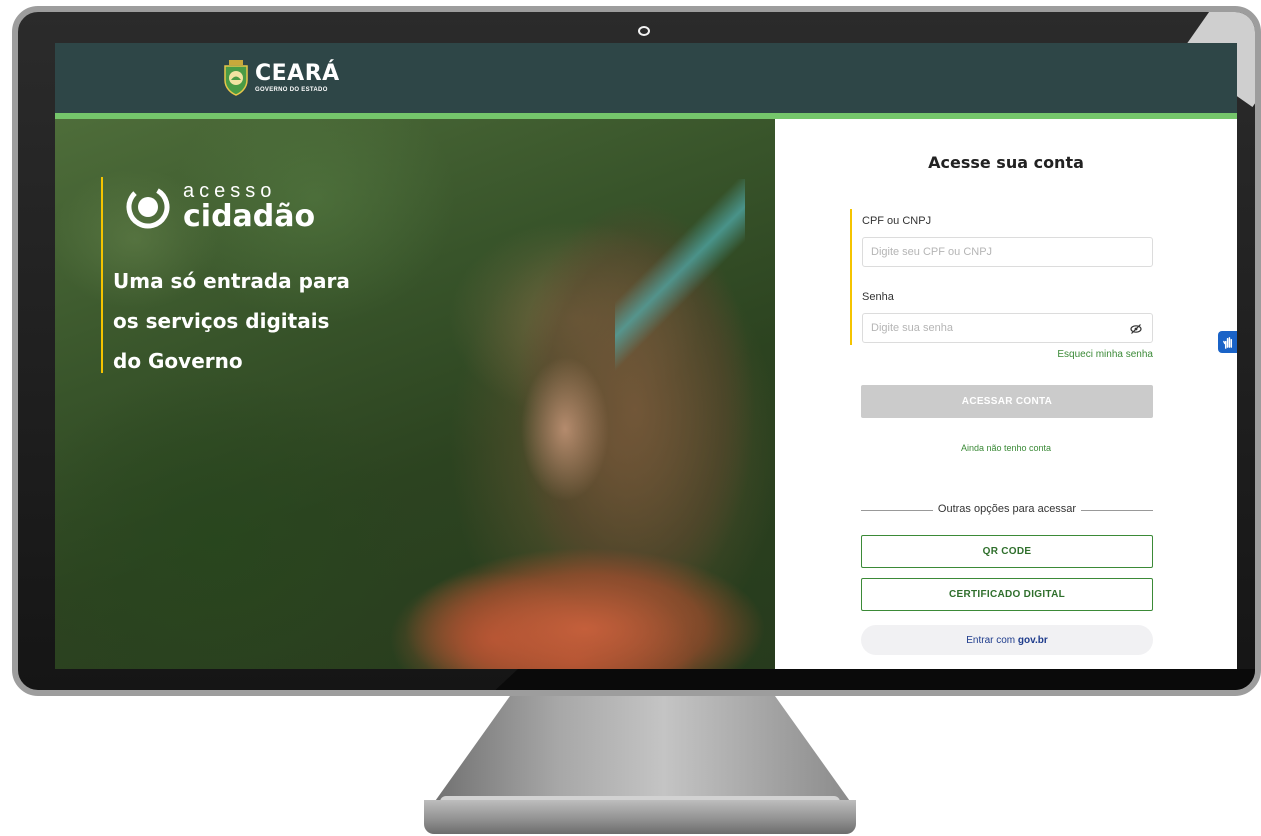  I want to click on top-header: CEARÁ GOVERNO DO ESTADO, so click(646, 78).